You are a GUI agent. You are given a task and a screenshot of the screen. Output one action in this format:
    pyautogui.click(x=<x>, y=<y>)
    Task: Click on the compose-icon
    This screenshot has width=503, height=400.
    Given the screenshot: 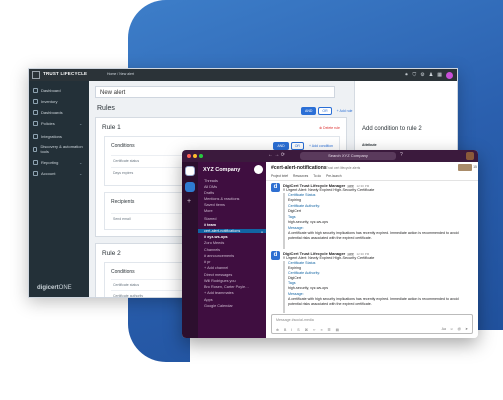 What is the action you would take?
    pyautogui.click(x=258, y=169)
    